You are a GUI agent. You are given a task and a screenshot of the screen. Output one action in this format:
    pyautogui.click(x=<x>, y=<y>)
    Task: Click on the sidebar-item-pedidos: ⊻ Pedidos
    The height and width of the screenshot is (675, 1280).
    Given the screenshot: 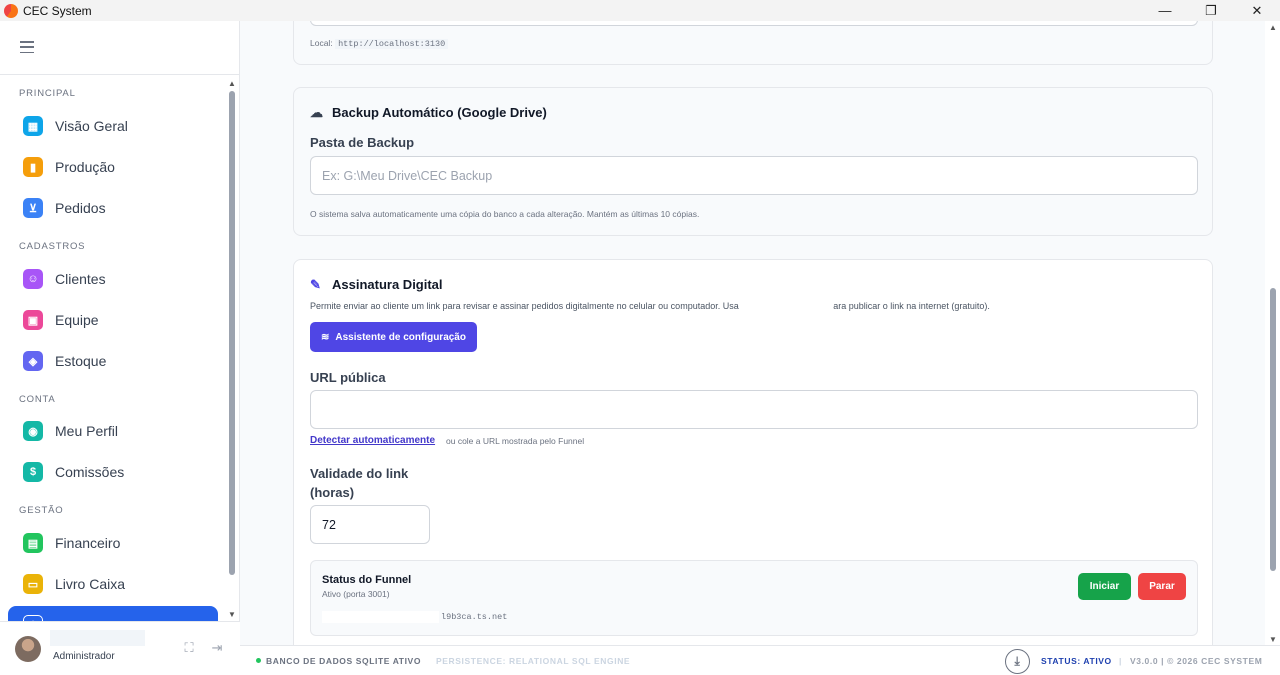 What is the action you would take?
    pyautogui.click(x=113, y=208)
    